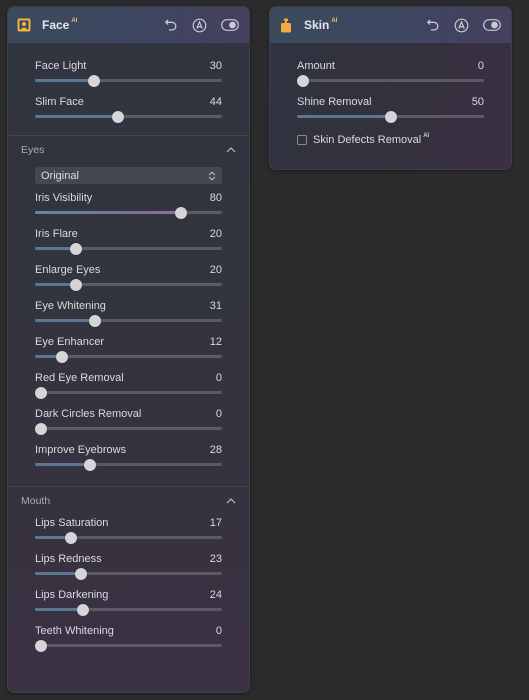 The width and height of the screenshot is (529, 700). Describe the element at coordinates (334, 102) in the screenshot. I see `slider-label: Shine Removal` at that location.